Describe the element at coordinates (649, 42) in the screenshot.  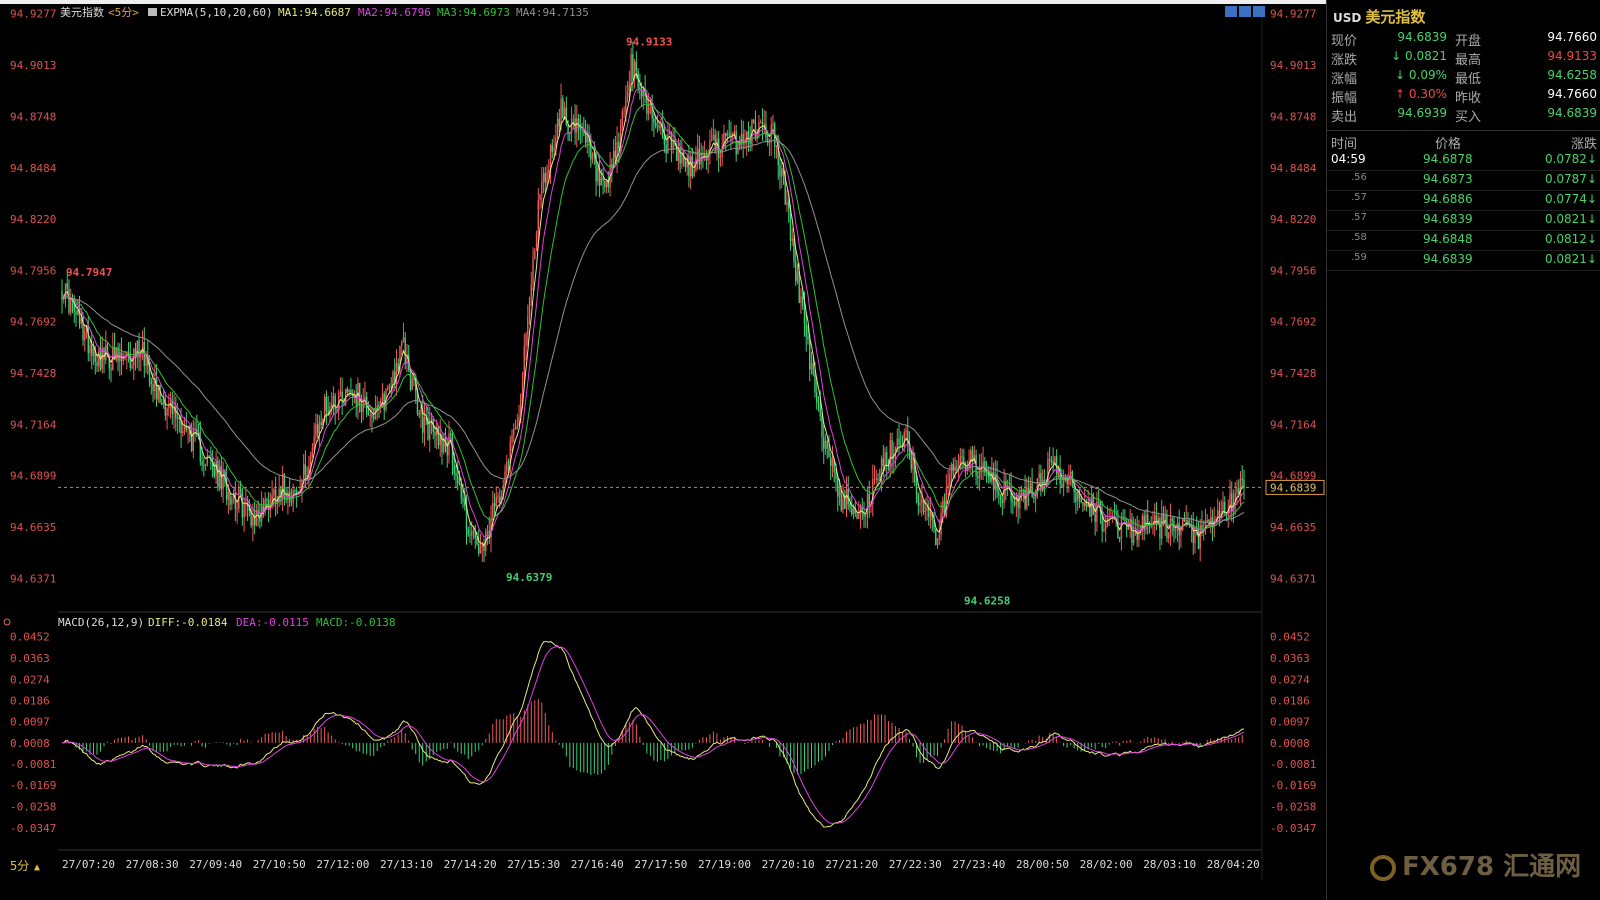
I see `high-marker: 94.9133` at that location.